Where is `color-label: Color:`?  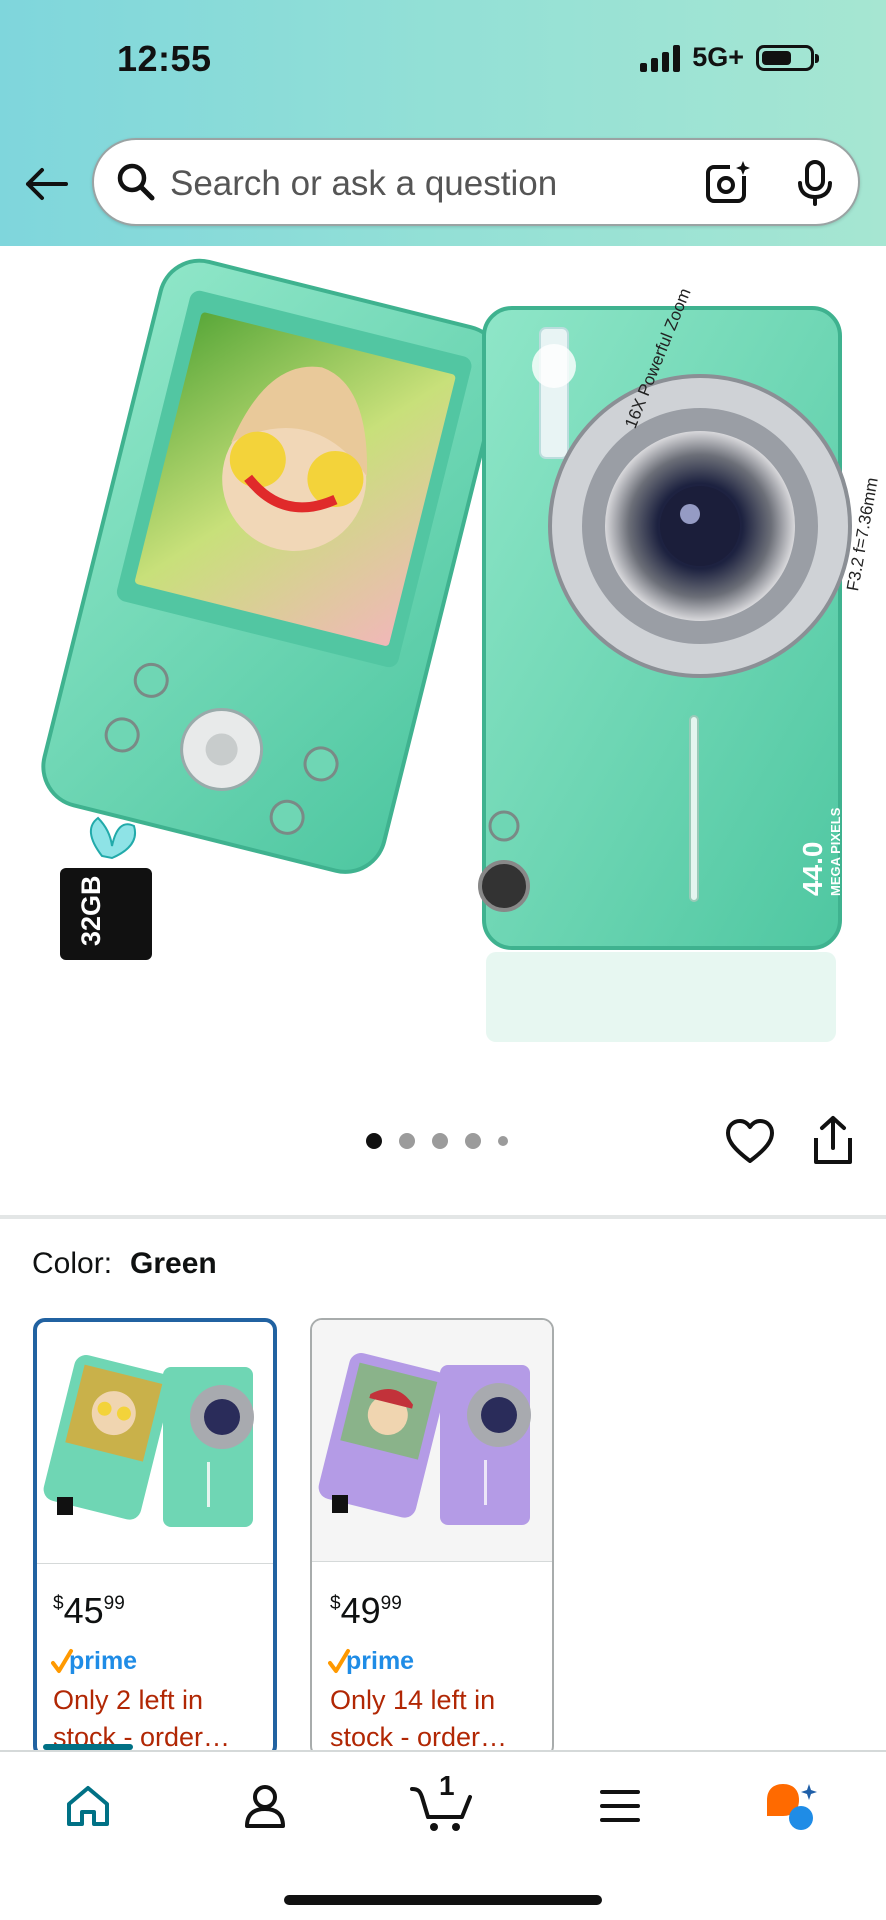
color-label: Color: is located at coordinates (72, 1263).